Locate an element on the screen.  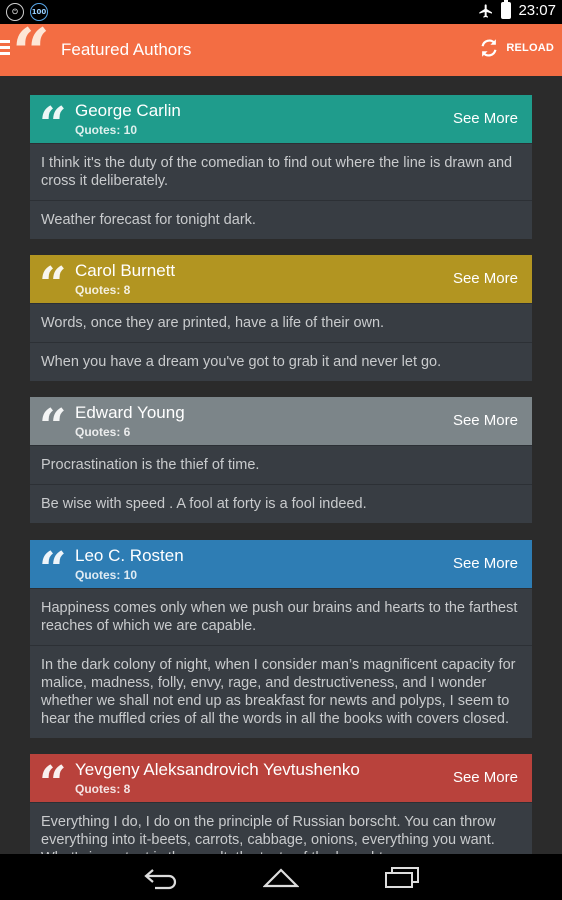
home-icon is located at coordinates (281, 878).